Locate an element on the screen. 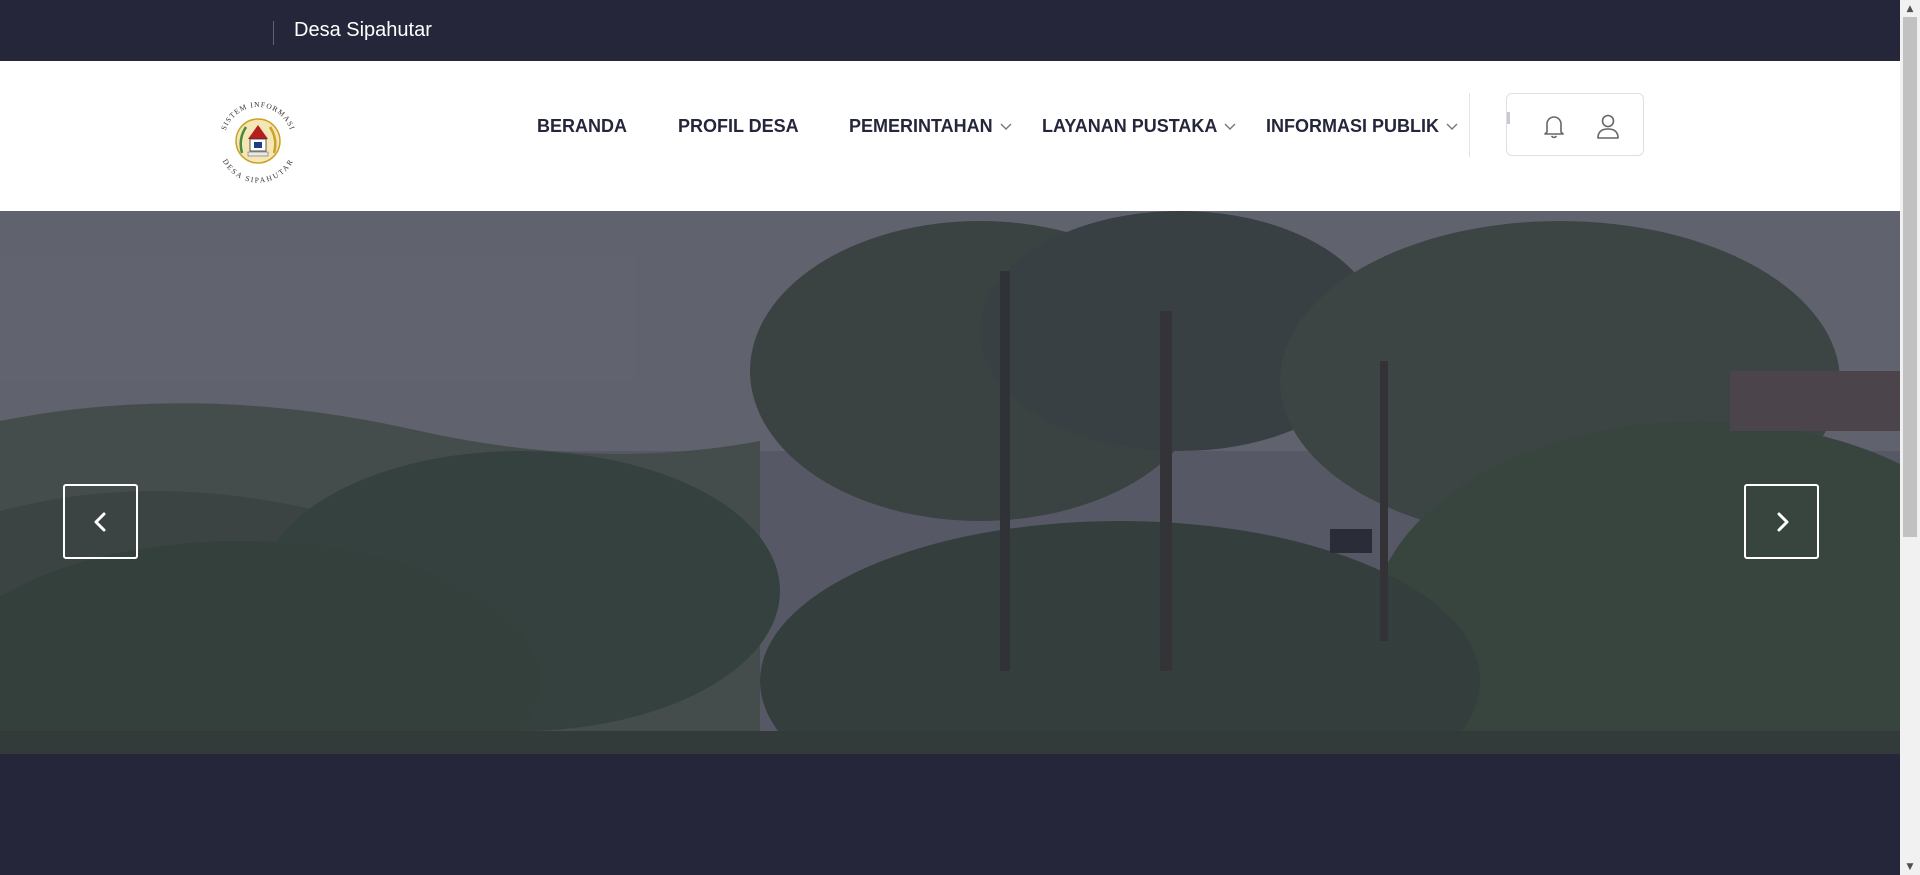  top-bar: Desa Sipahutar is located at coordinates (950, 30).